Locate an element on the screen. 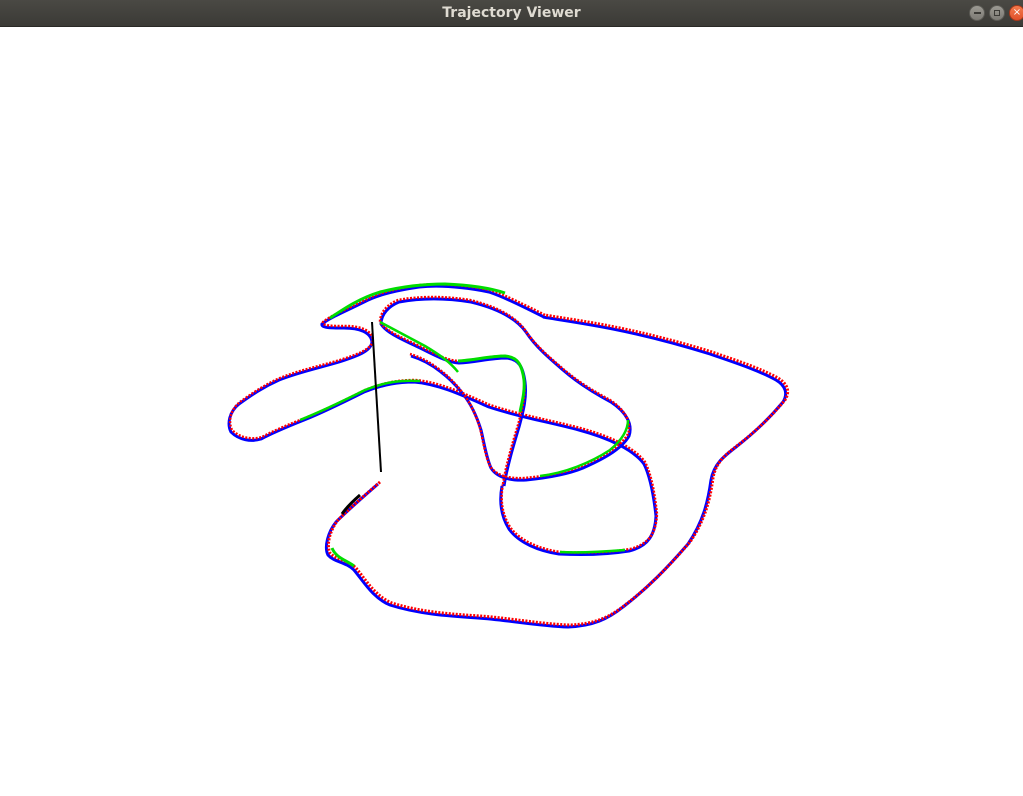 The width and height of the screenshot is (1023, 796). close-icon: × is located at coordinates (1017, 12).